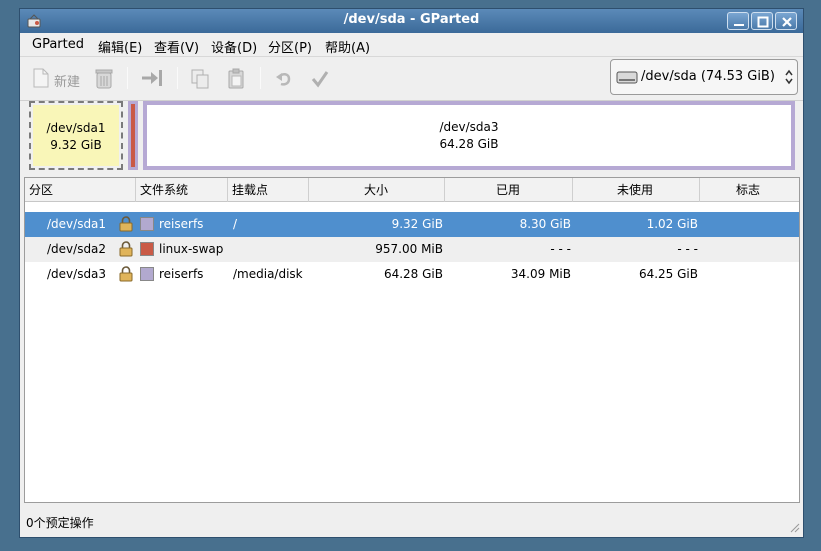  Describe the element at coordinates (749, 190) in the screenshot. I see `column-header-flags: 标志` at that location.